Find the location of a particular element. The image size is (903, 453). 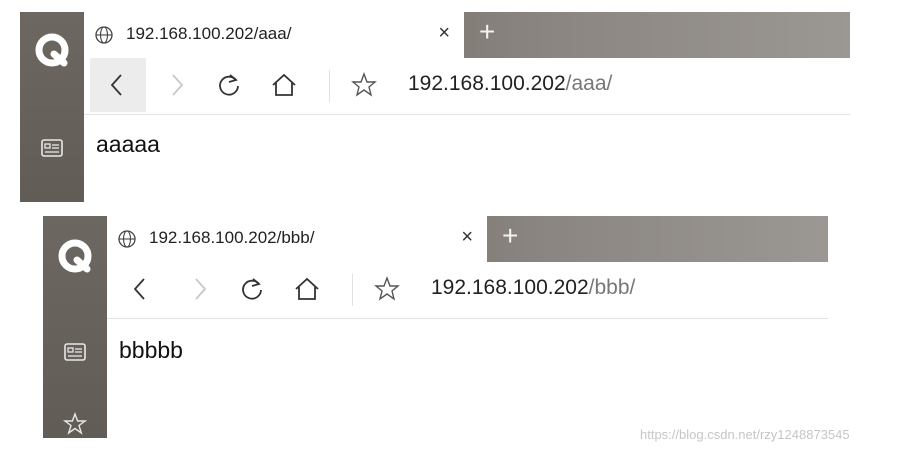

url-path: /aaa/ is located at coordinates (589, 83).